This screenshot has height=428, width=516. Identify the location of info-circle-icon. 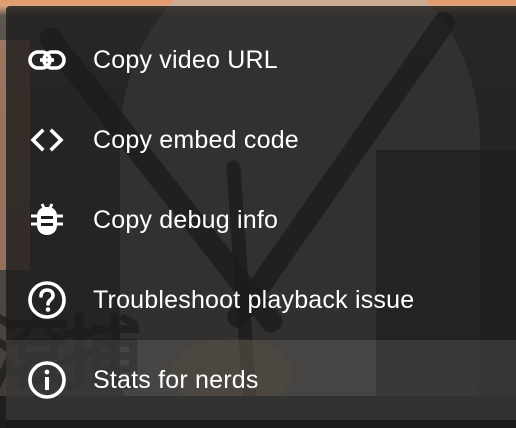
(47, 380).